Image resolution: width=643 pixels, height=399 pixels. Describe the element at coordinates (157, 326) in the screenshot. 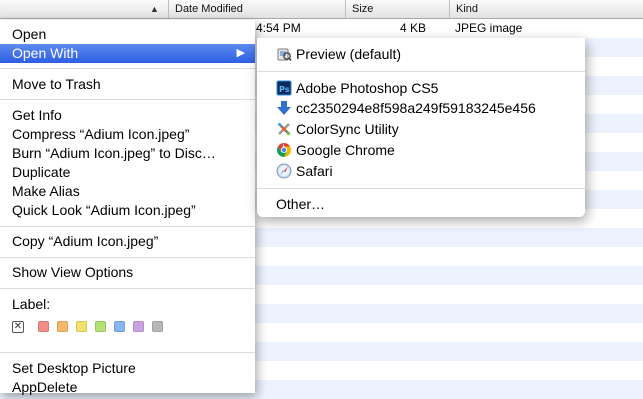

I see `label-gray-swatch` at that location.